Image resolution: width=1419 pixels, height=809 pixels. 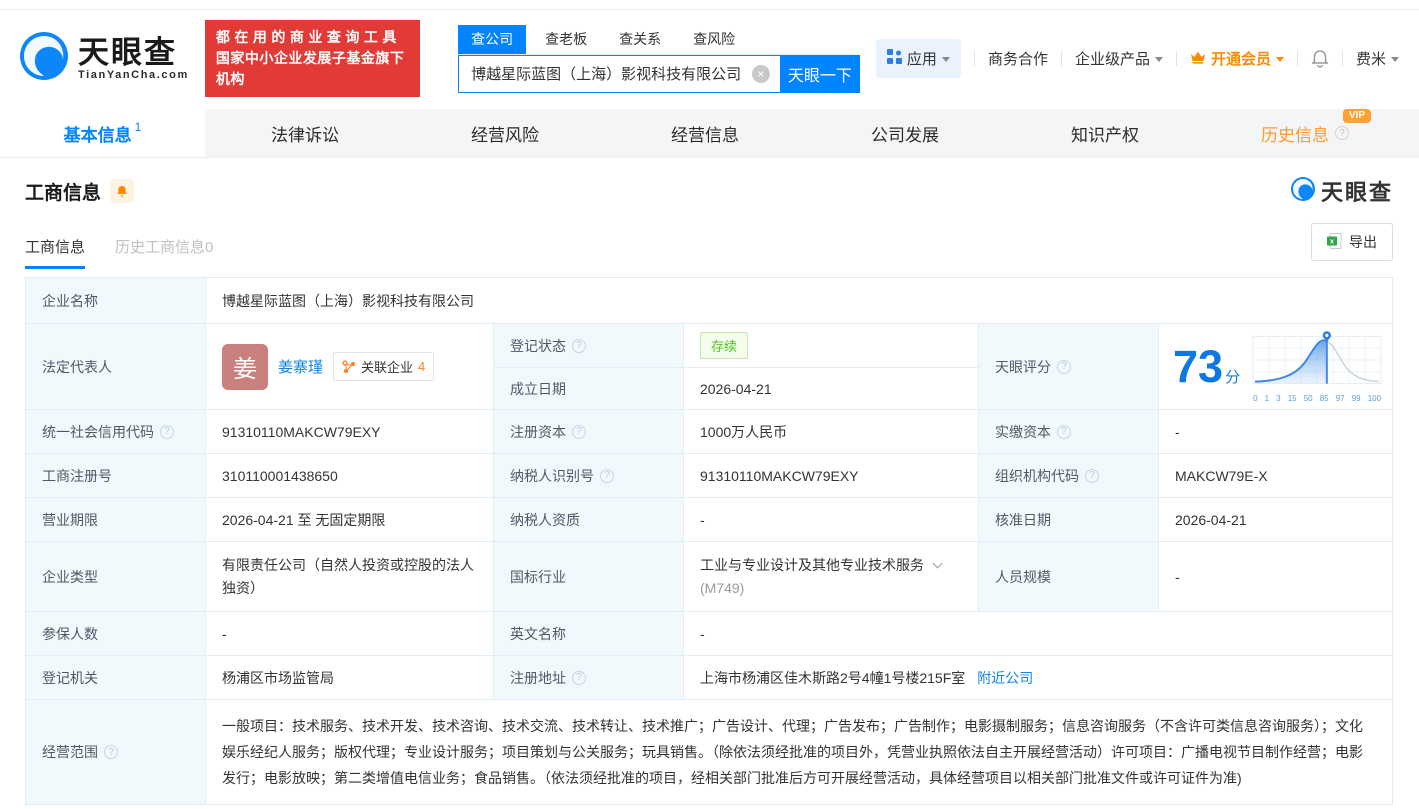 I want to click on score-axis-labels: 01 3 15 50 85 97 99 100, so click(x=1317, y=398).